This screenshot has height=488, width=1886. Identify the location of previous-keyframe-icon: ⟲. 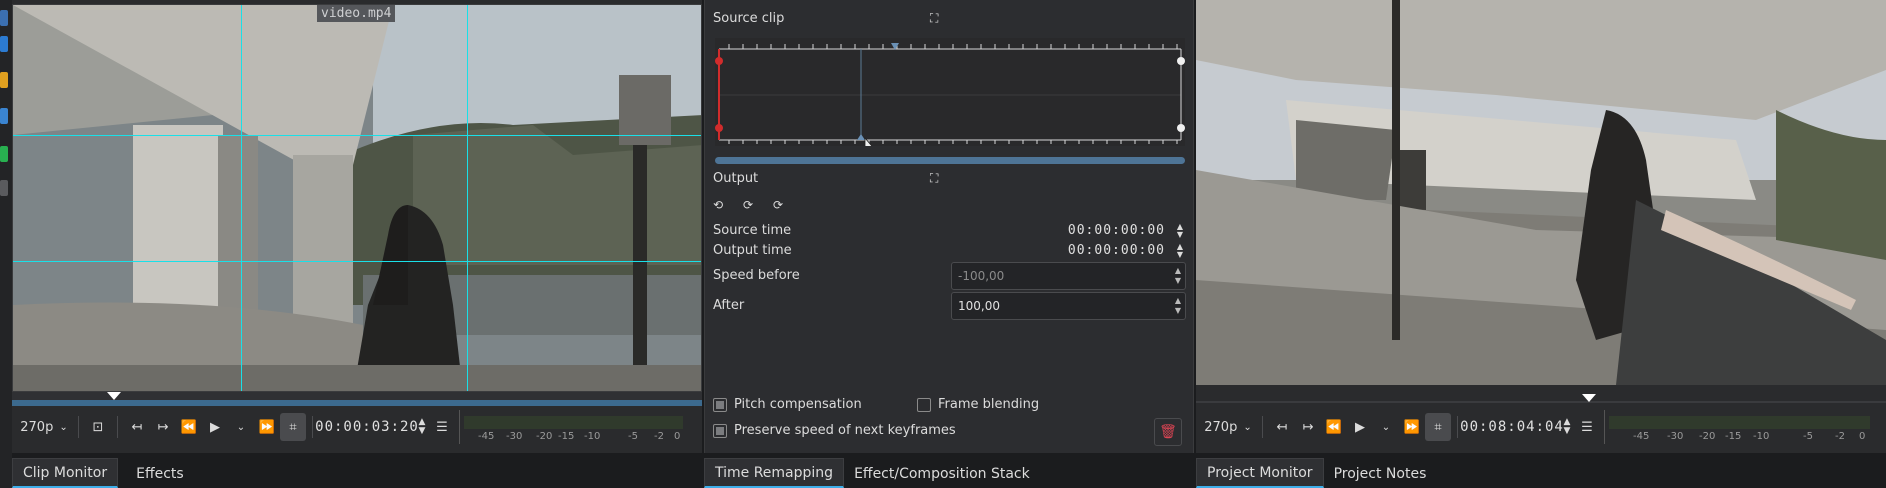
(723, 205).